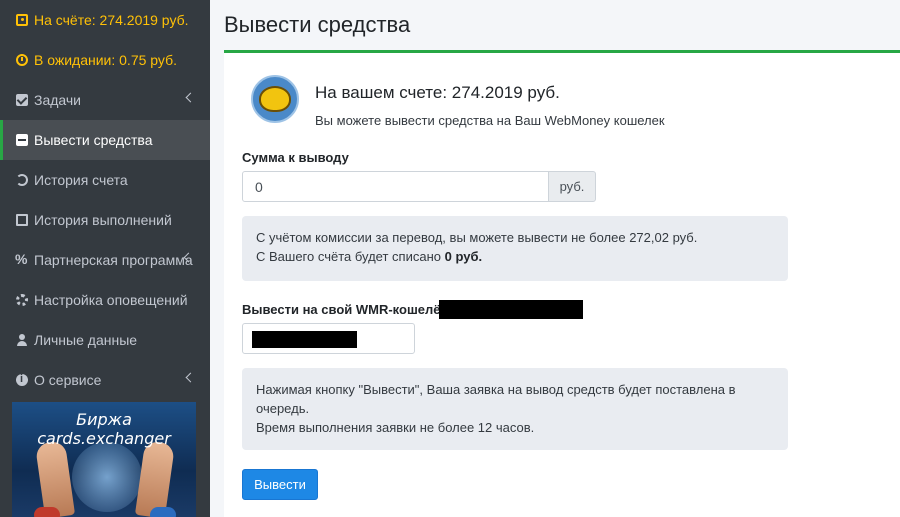 This screenshot has height=517, width=900. I want to click on withdraw-button: Вывести, so click(280, 484).